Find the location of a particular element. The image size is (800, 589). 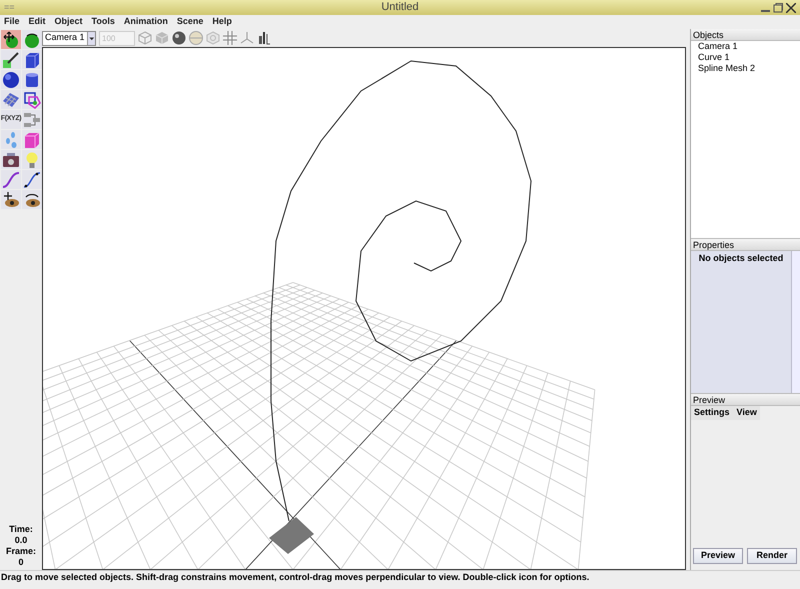

nodes-icon is located at coordinates (31, 119).